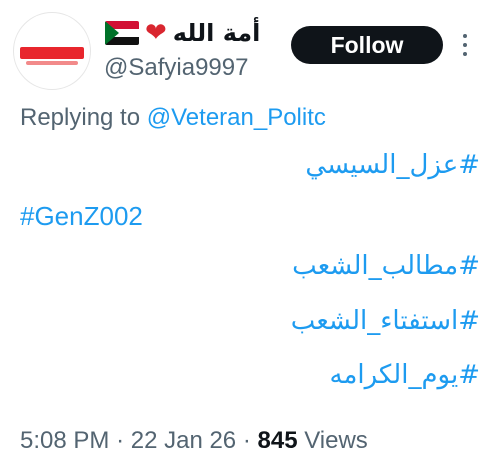 The width and height of the screenshot is (500, 468). Describe the element at coordinates (465, 45) in the screenshot. I see `more-options-icon` at that location.